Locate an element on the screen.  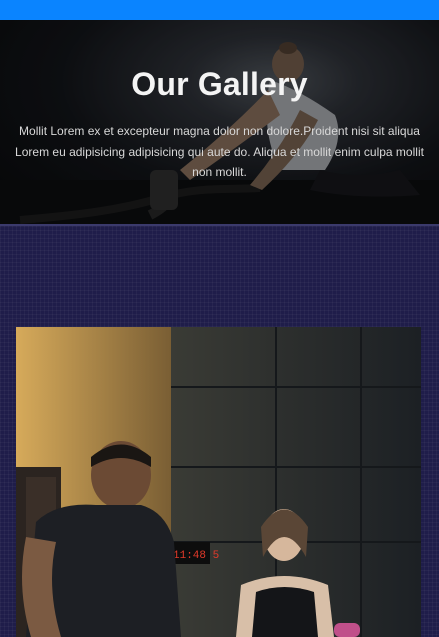
page-title: Our Gallery is located at coordinates (219, 84).